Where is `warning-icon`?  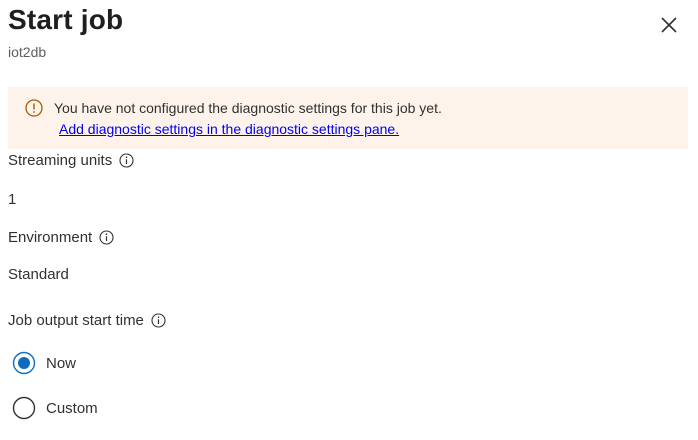
warning-icon is located at coordinates (34, 108).